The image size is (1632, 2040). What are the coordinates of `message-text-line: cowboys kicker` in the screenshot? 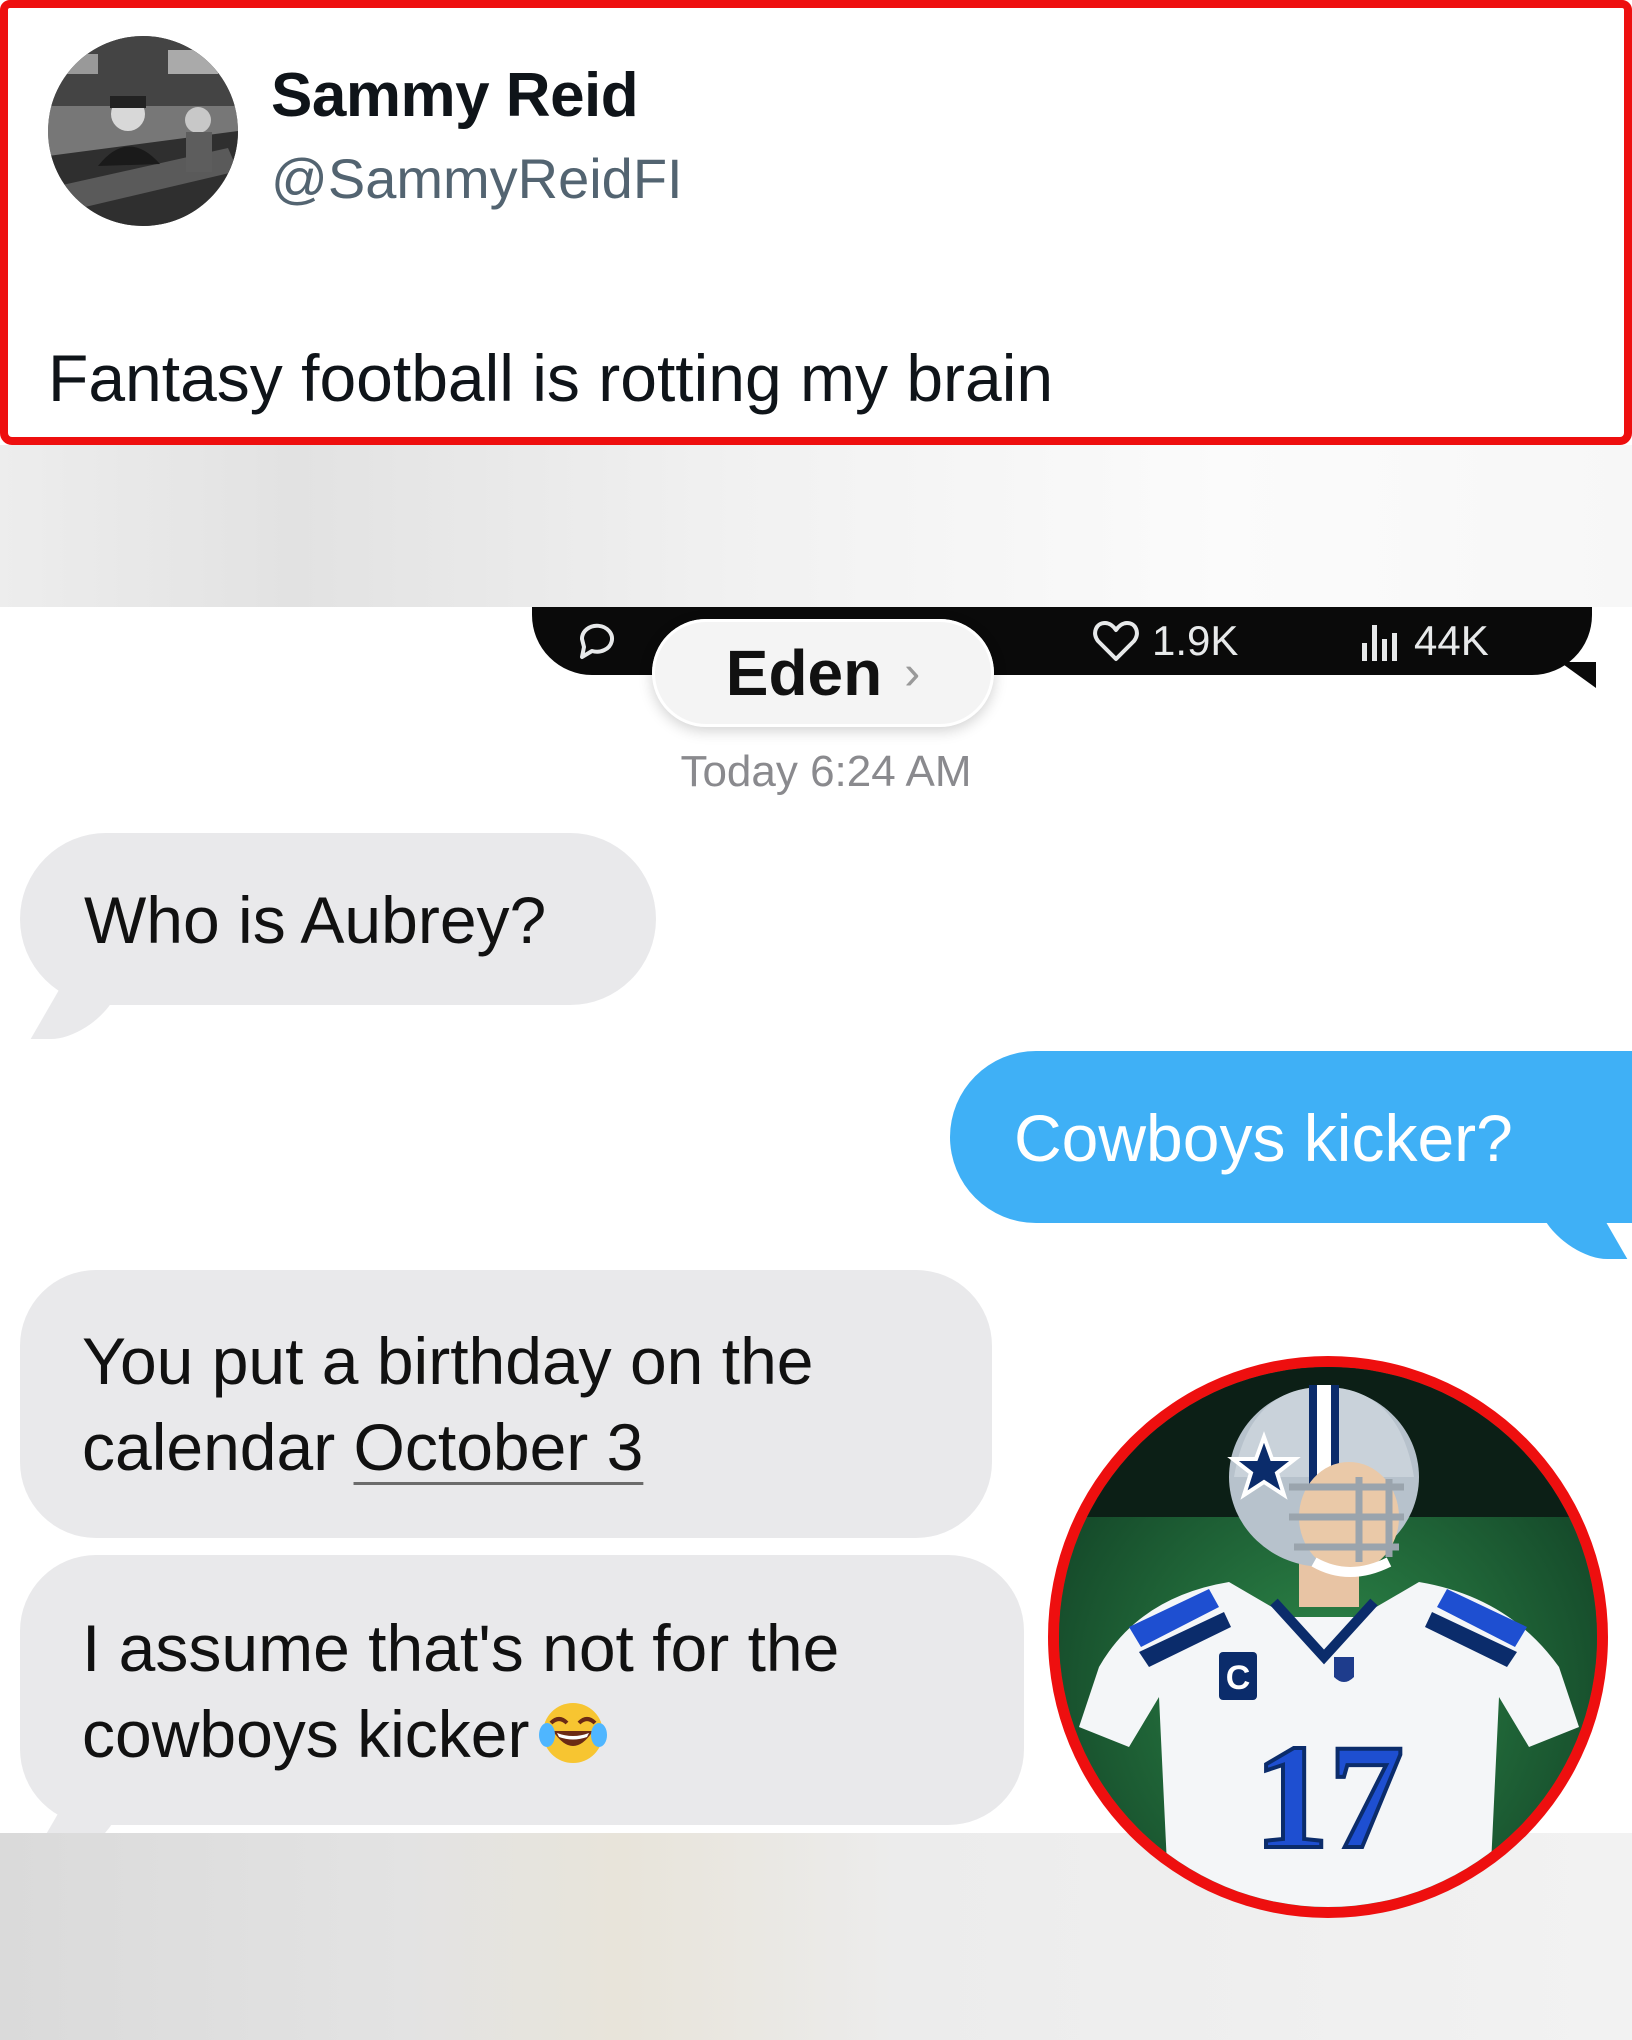 It's located at (553, 1734).